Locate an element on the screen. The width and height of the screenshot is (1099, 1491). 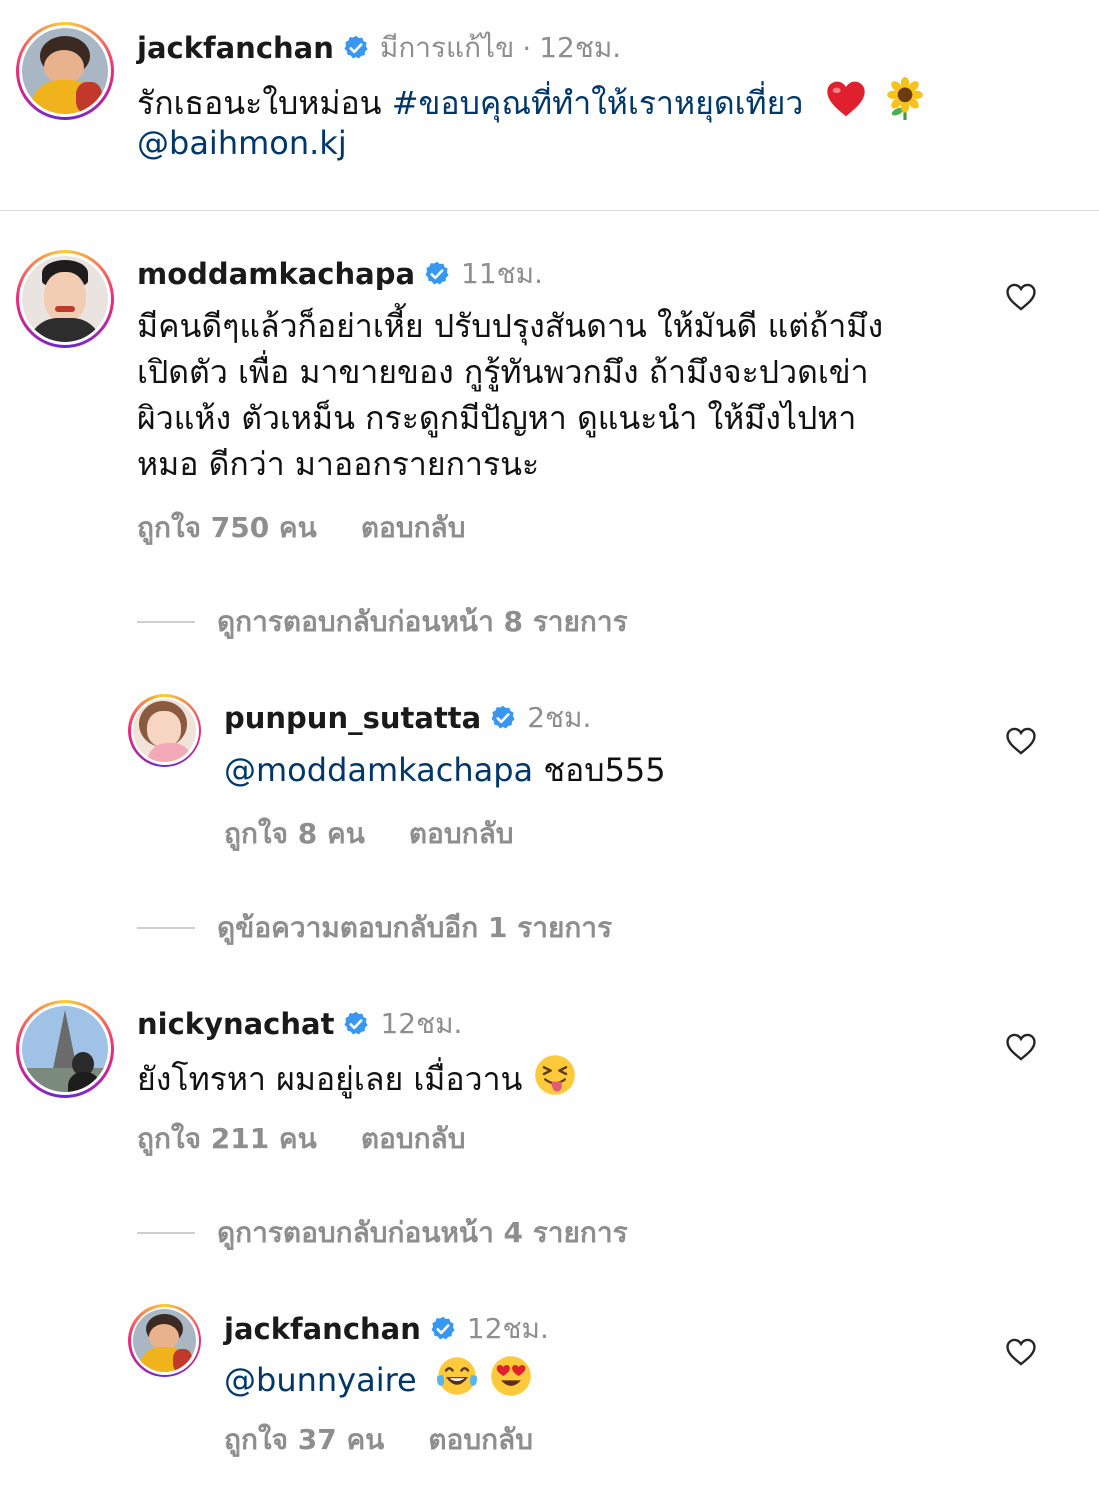
tears-of-joy-emoji is located at coordinates (457, 1382).